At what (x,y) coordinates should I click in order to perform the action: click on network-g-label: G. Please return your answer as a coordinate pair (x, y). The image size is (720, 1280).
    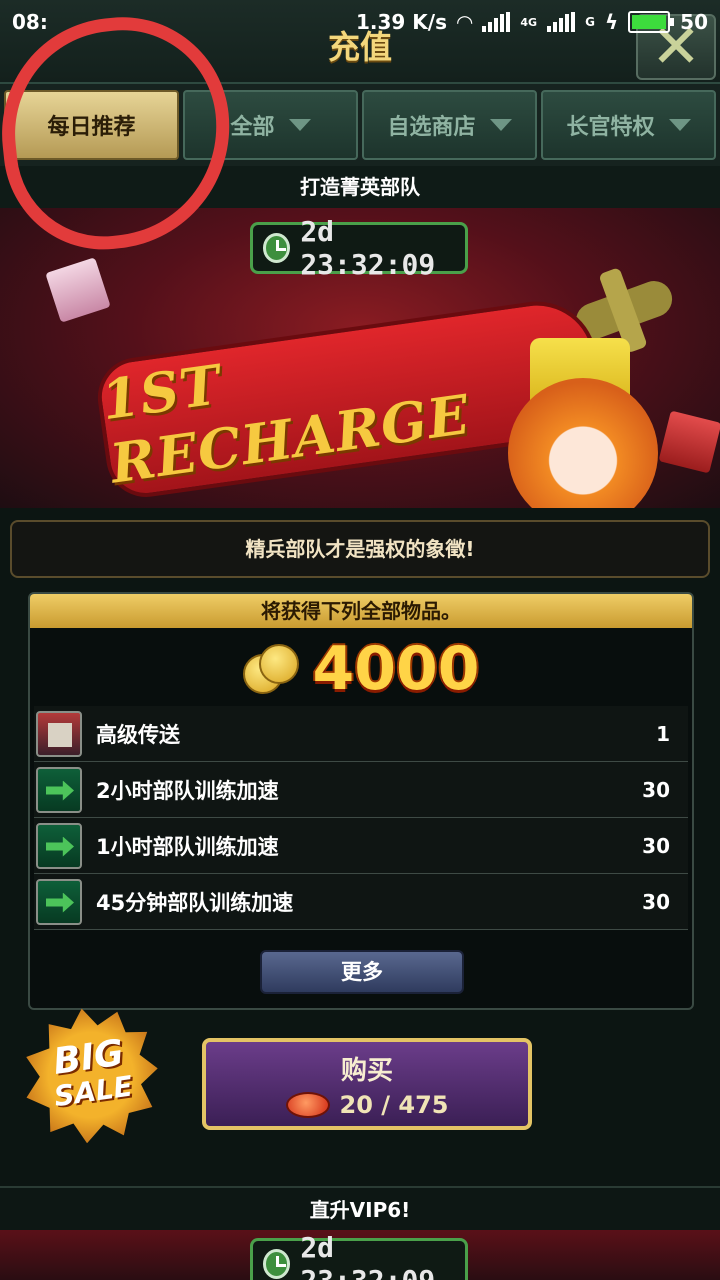
    Looking at the image, I should click on (590, 22).